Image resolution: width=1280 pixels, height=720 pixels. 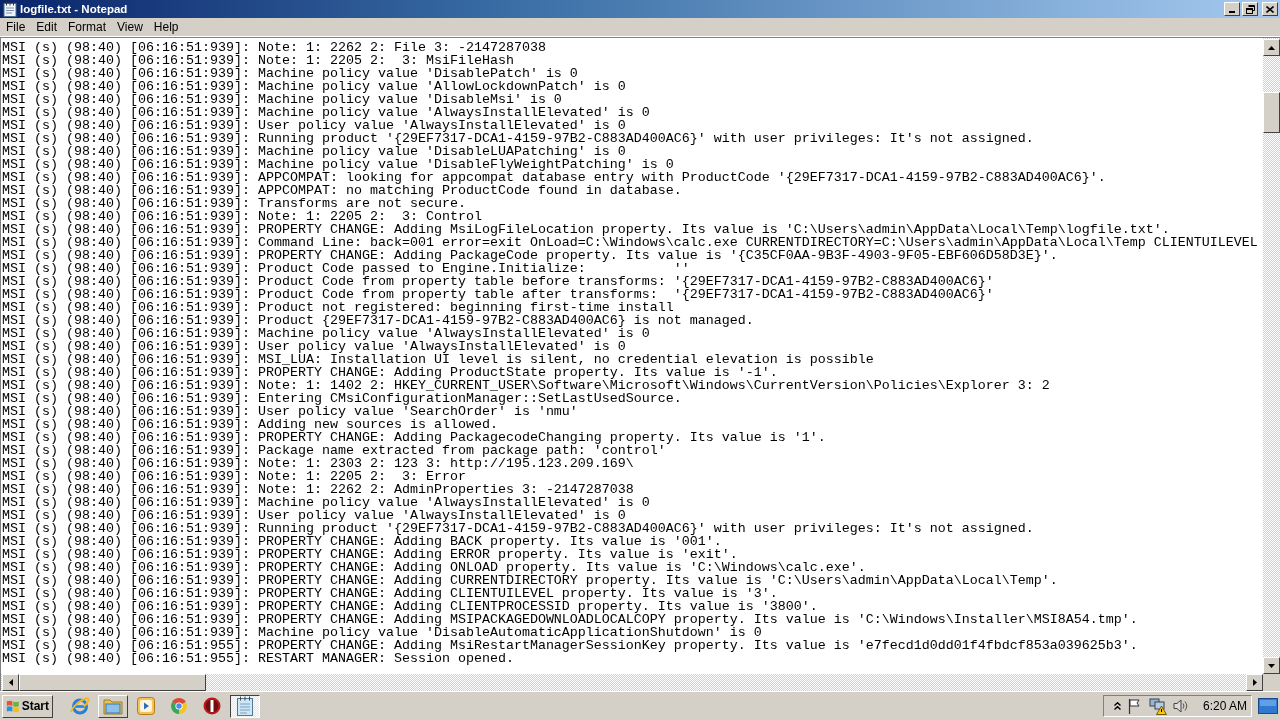 I want to click on taskbar-button, so click(x=245, y=706).